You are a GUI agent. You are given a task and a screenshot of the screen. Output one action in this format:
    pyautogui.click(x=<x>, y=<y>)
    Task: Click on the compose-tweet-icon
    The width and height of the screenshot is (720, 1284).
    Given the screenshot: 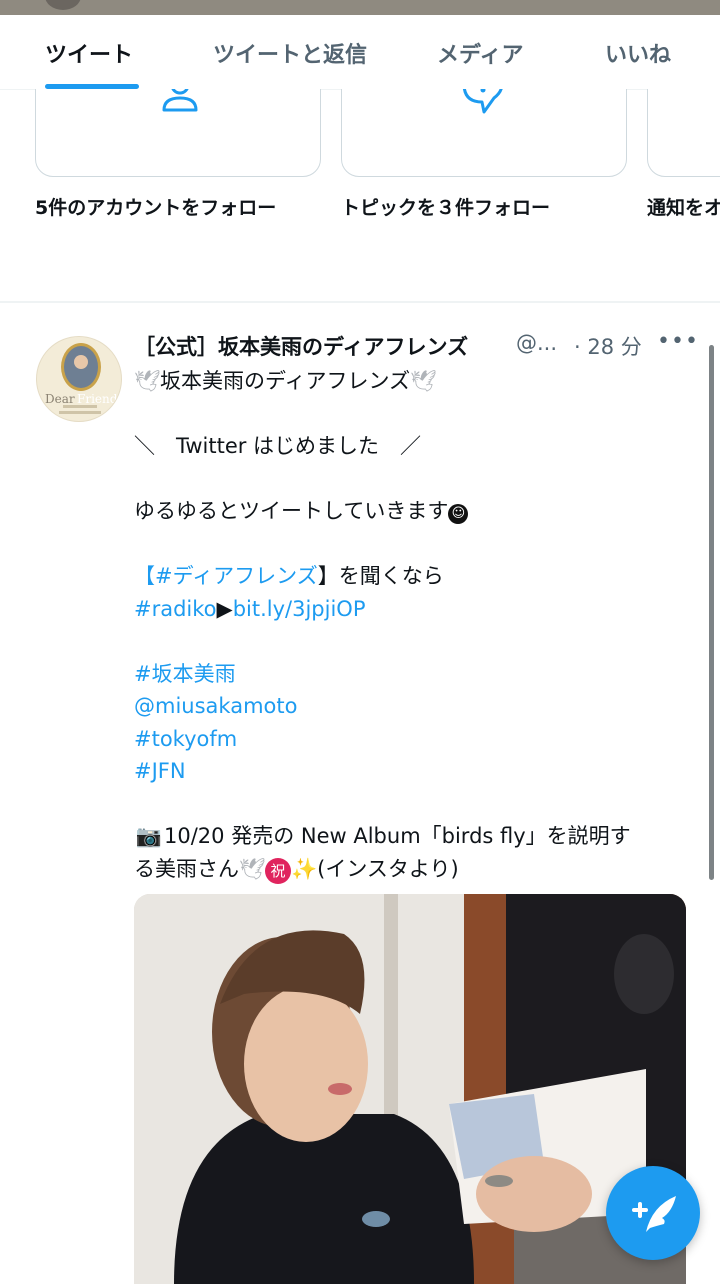 What is the action you would take?
    pyautogui.click(x=654, y=1214)
    